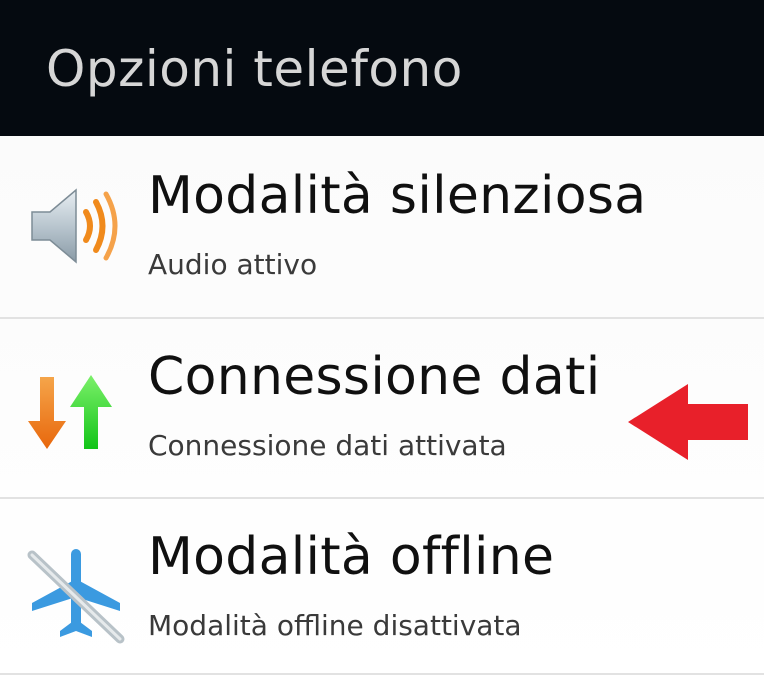  What do you see at coordinates (397, 196) in the screenshot?
I see `silent-mode-title: Modalità silenziosa` at bounding box center [397, 196].